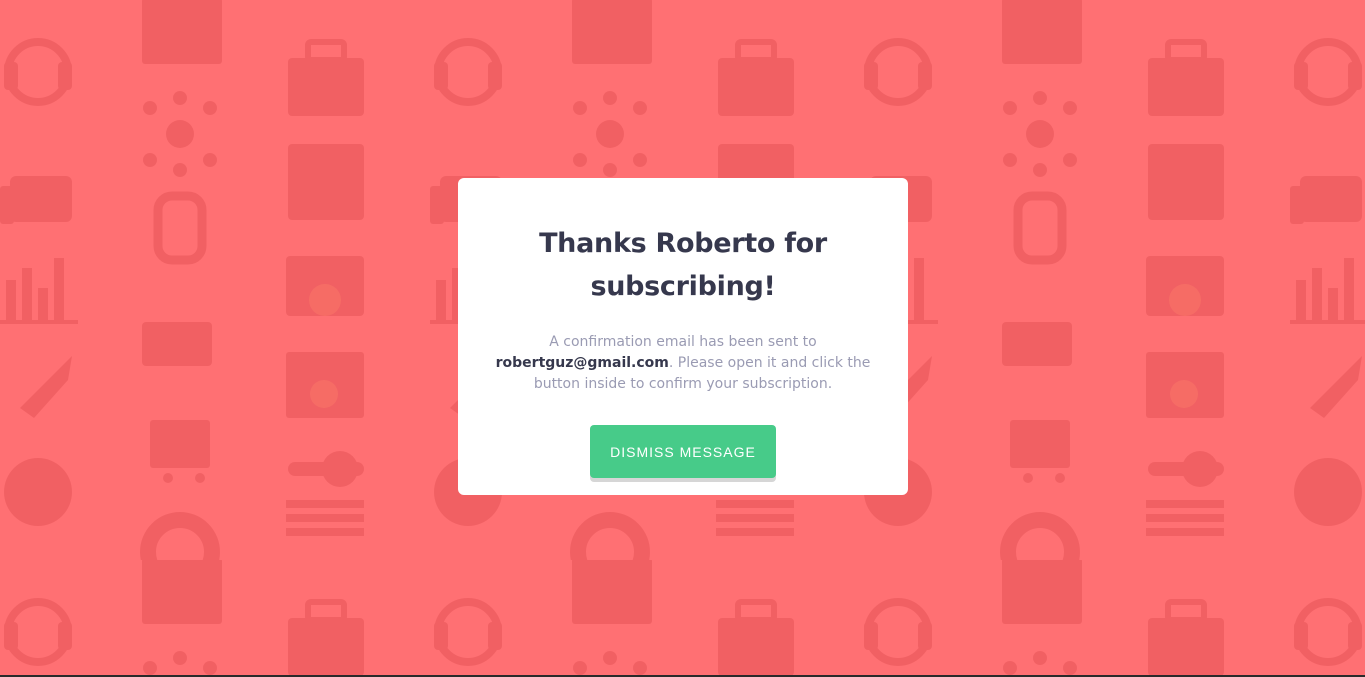 Image resolution: width=1365 pixels, height=677 pixels. What do you see at coordinates (683, 265) in the screenshot?
I see `confirmation-title: Thanks Roberto for subscribing!` at bounding box center [683, 265].